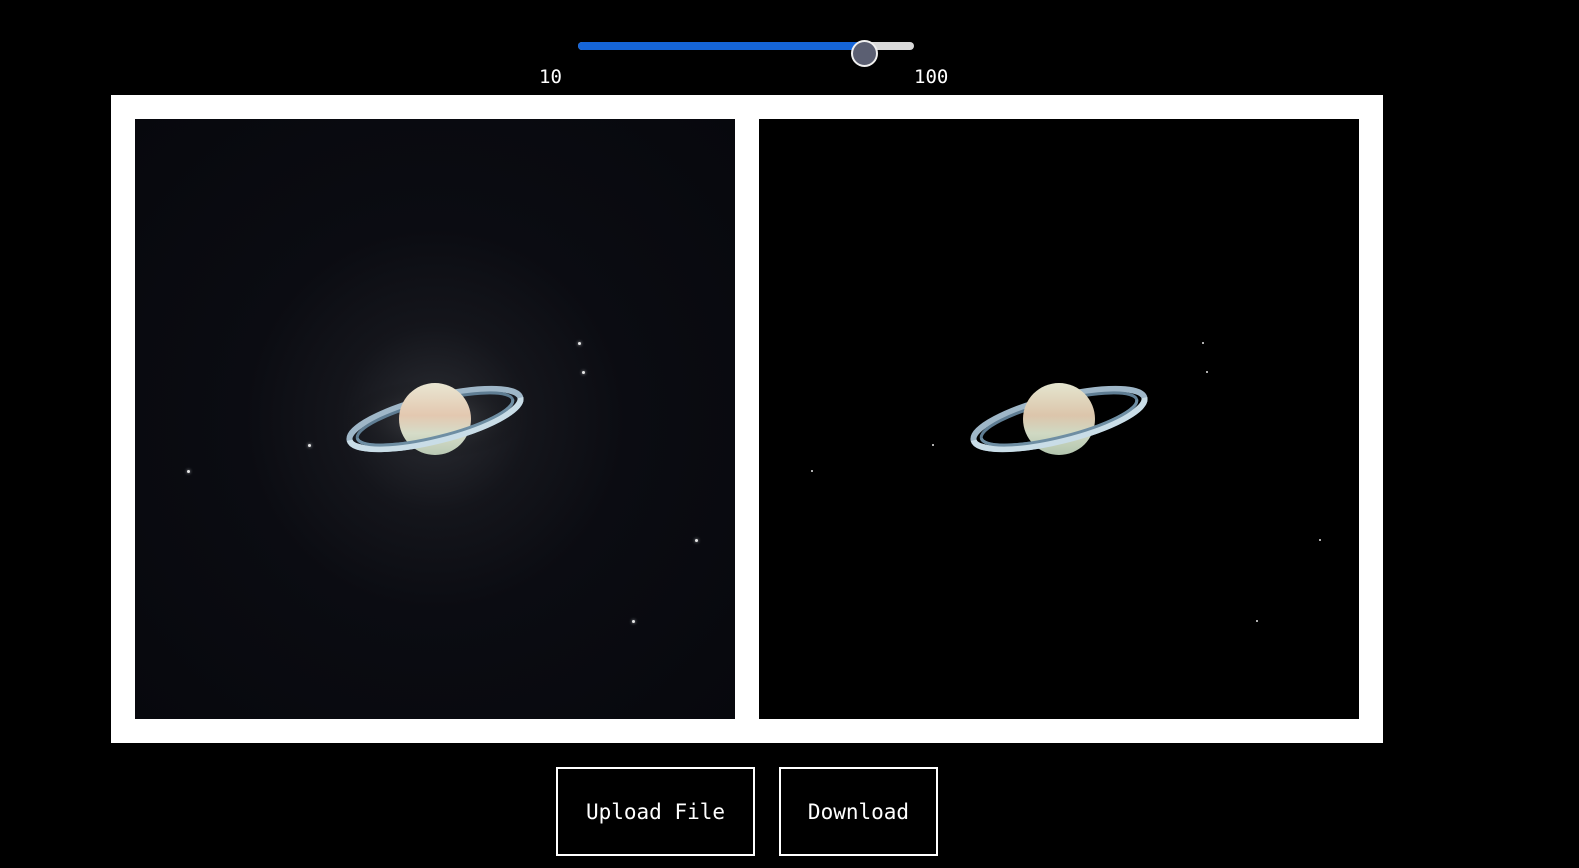  Describe the element at coordinates (858, 811) in the screenshot. I see `download-button: Download` at that location.